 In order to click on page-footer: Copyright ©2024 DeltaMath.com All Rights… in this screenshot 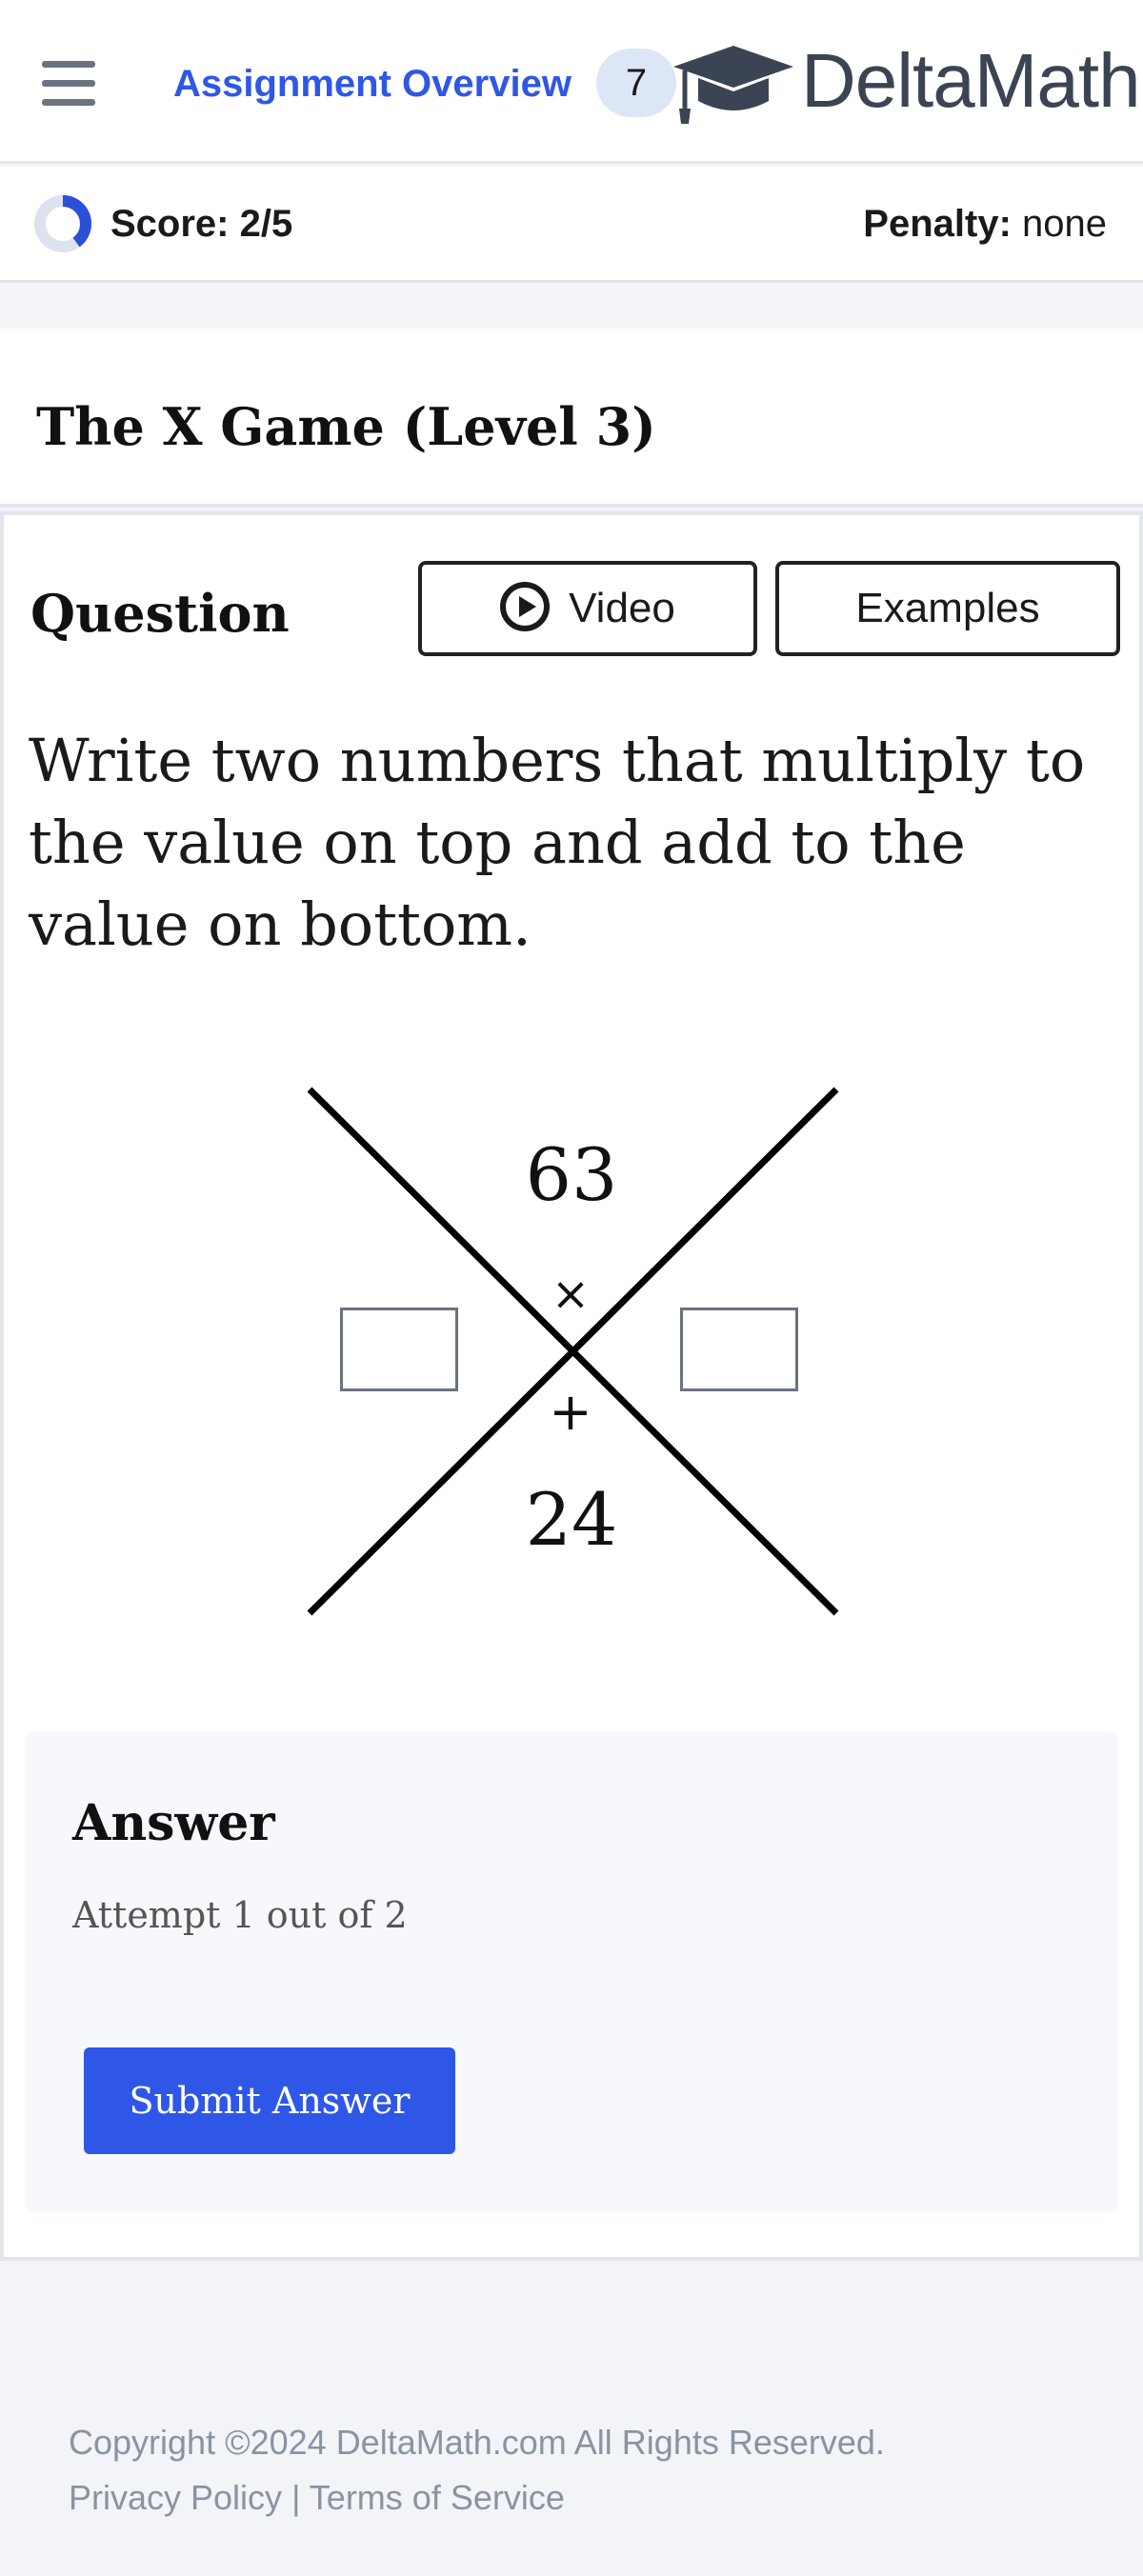, I will do `click(477, 2470)`.